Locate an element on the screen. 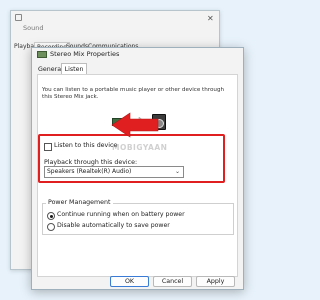 This screenshot has height=300, width=320. radio-continue-label: Continue running when on battery power is located at coordinates (121, 214).